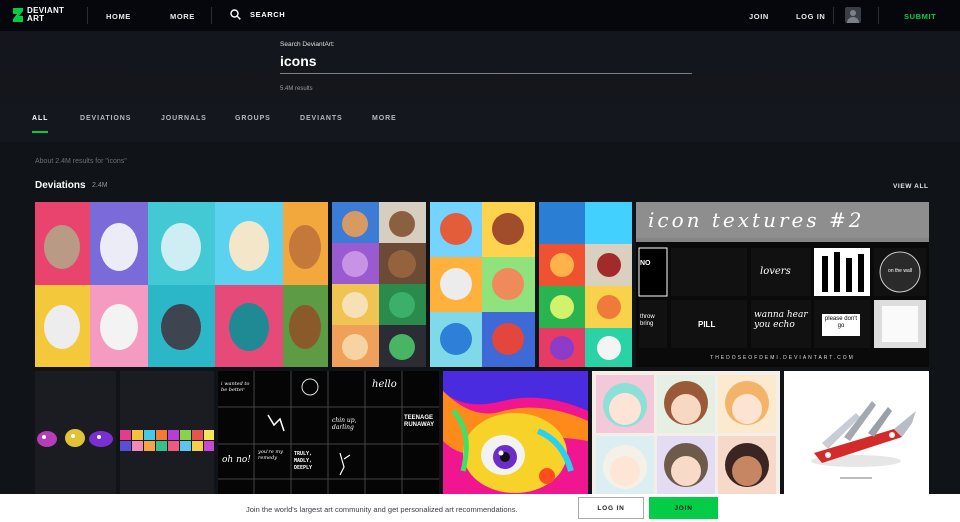  What do you see at coordinates (756, 220) in the screenshot?
I see `textures-title: icon textures #2` at bounding box center [756, 220].